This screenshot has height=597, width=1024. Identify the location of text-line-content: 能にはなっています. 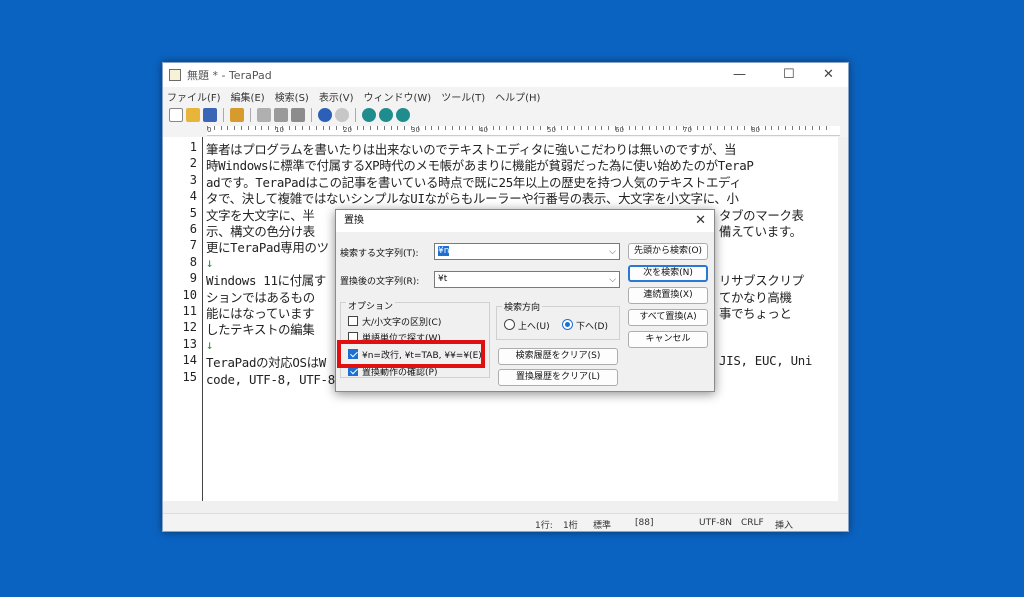
(260, 313).